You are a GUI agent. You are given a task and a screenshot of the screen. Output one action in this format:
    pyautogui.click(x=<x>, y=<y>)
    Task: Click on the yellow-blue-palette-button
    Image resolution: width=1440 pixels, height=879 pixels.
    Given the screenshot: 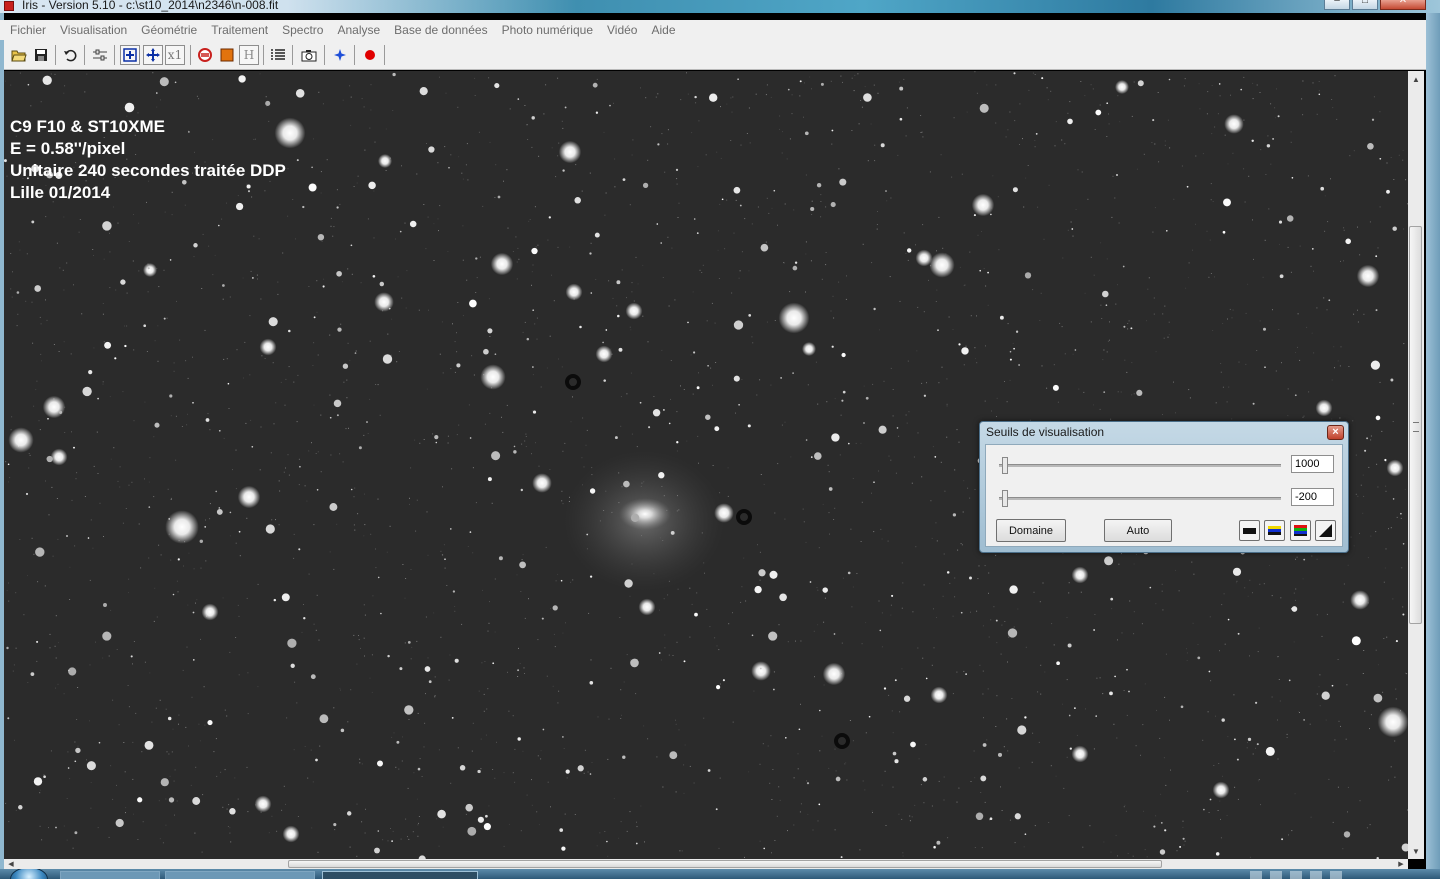 What is the action you would take?
    pyautogui.click(x=1274, y=530)
    